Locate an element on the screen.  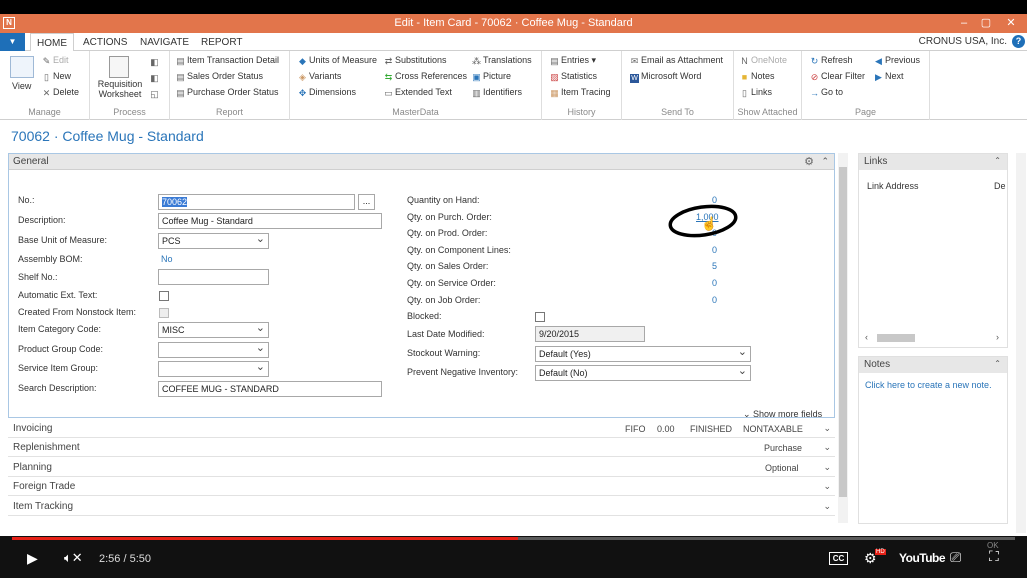
captions-icon: CC is located at coordinates (838, 558).